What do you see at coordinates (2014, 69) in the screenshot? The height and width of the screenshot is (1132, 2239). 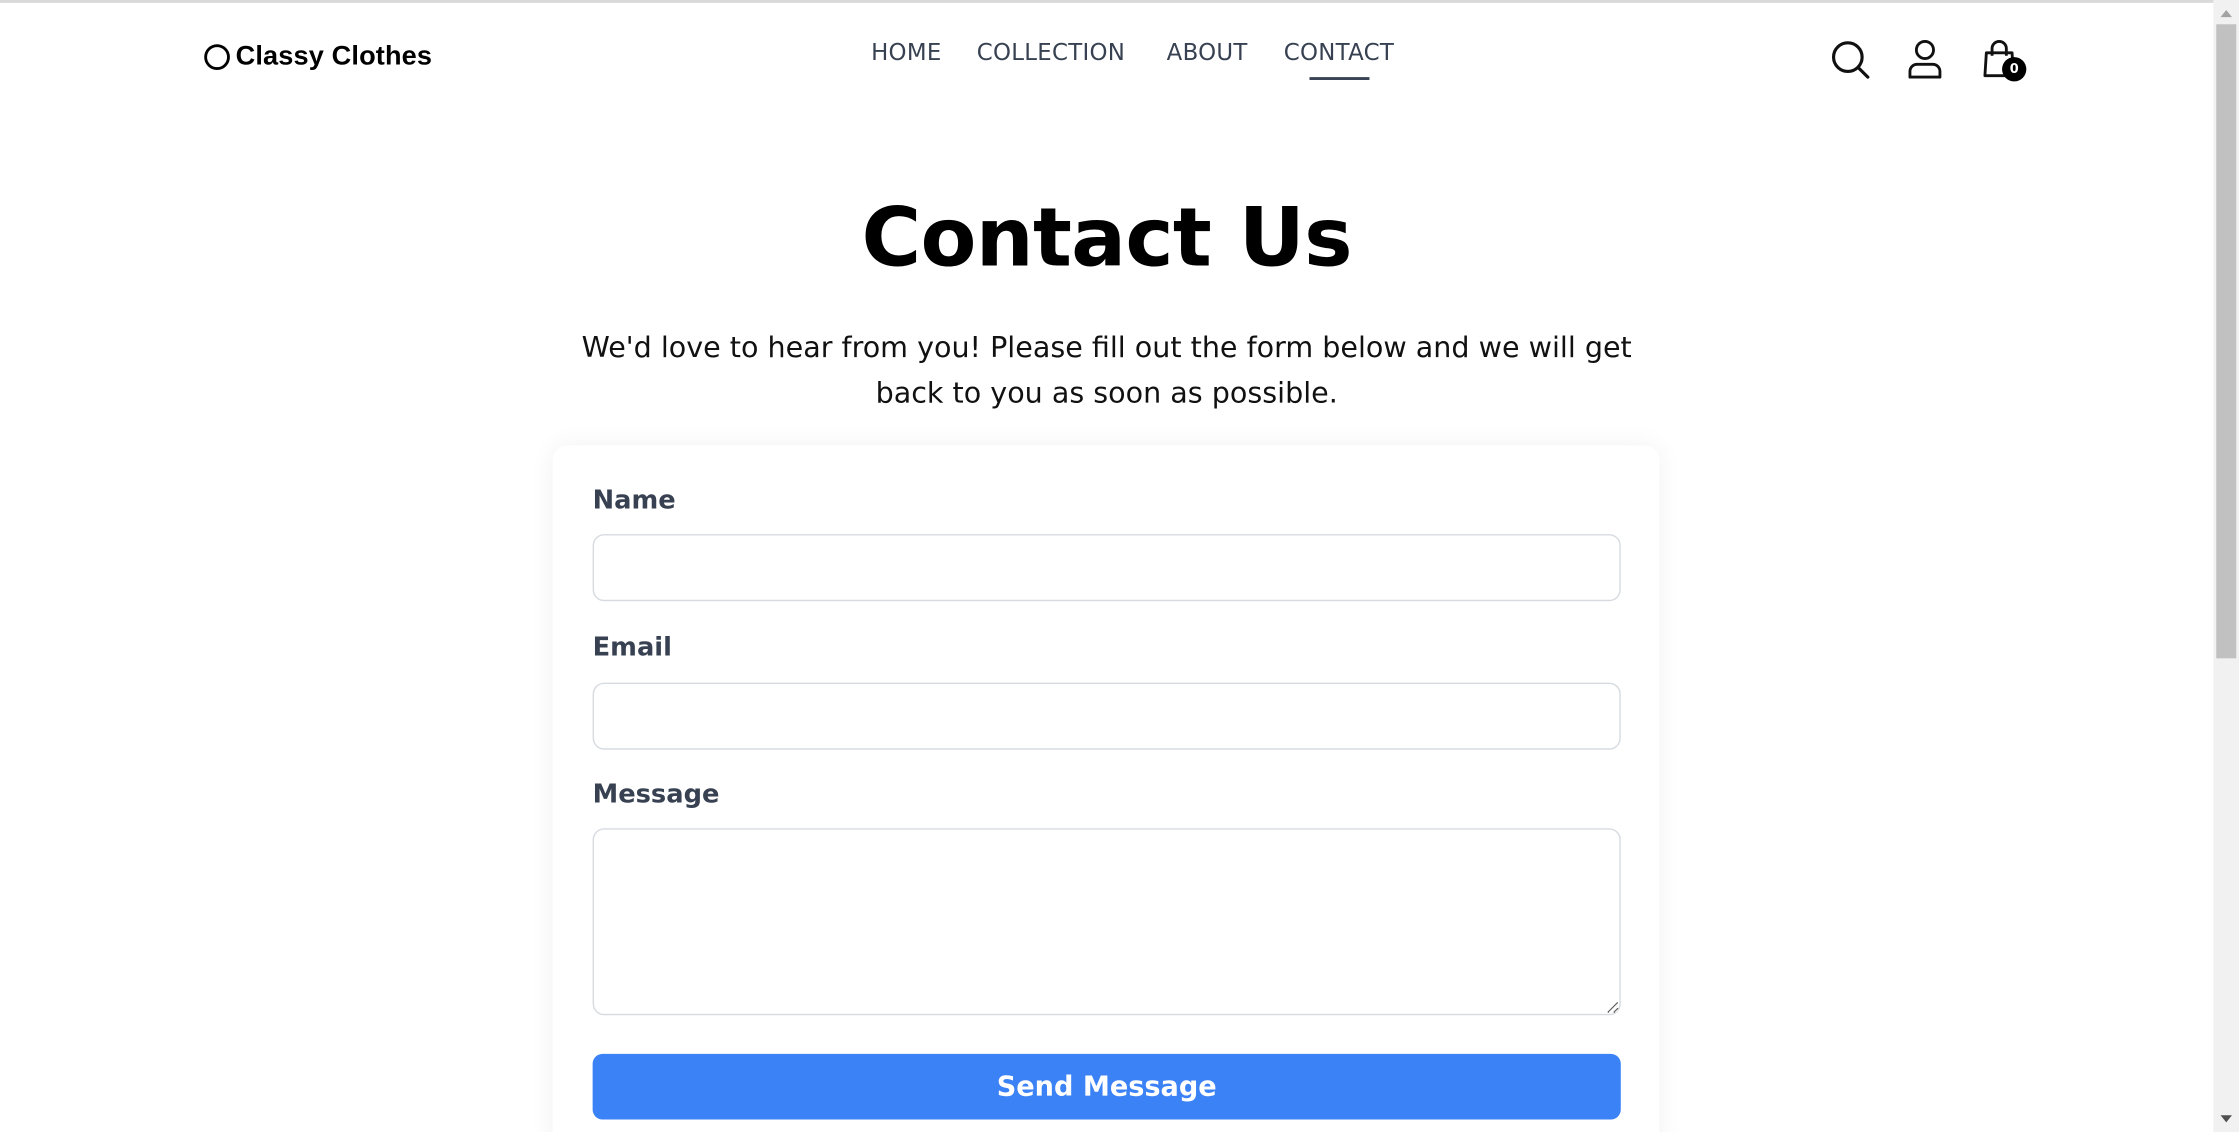 I see `cart-count-badge: 0` at bounding box center [2014, 69].